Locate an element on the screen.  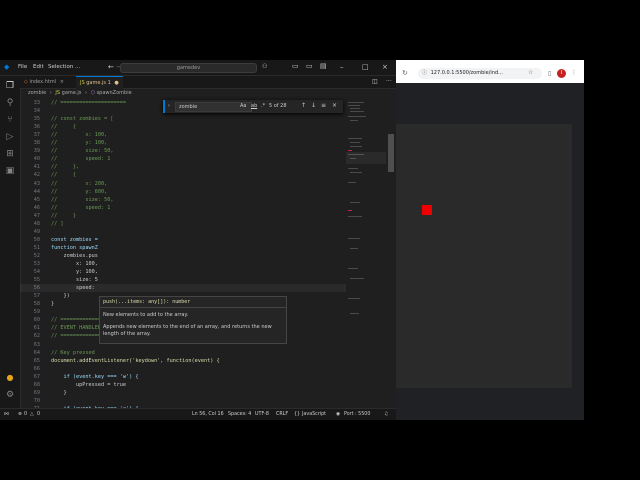
live-server-port: Port : 5500 is located at coordinates (357, 414).